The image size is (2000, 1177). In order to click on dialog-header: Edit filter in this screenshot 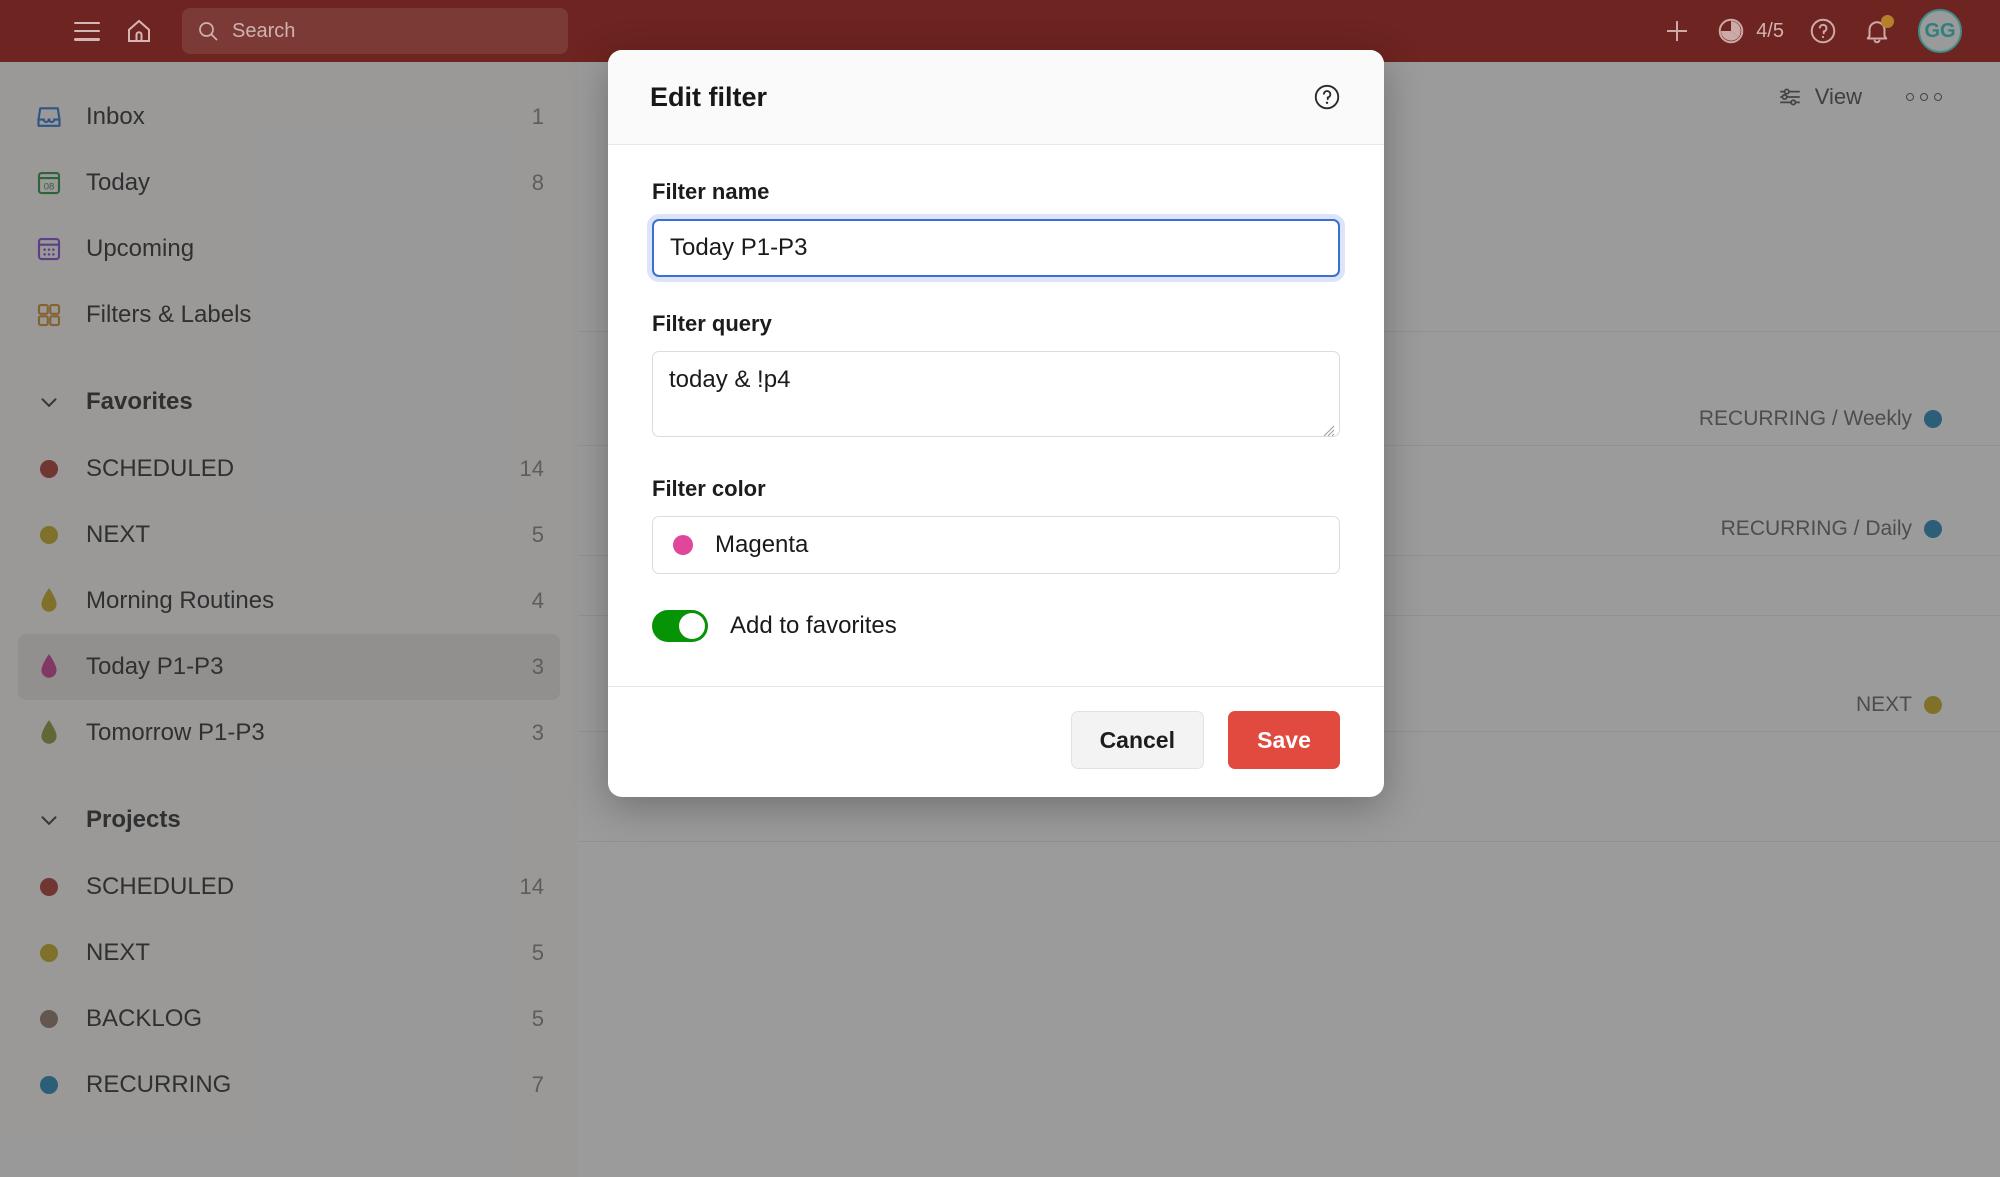, I will do `click(996, 97)`.